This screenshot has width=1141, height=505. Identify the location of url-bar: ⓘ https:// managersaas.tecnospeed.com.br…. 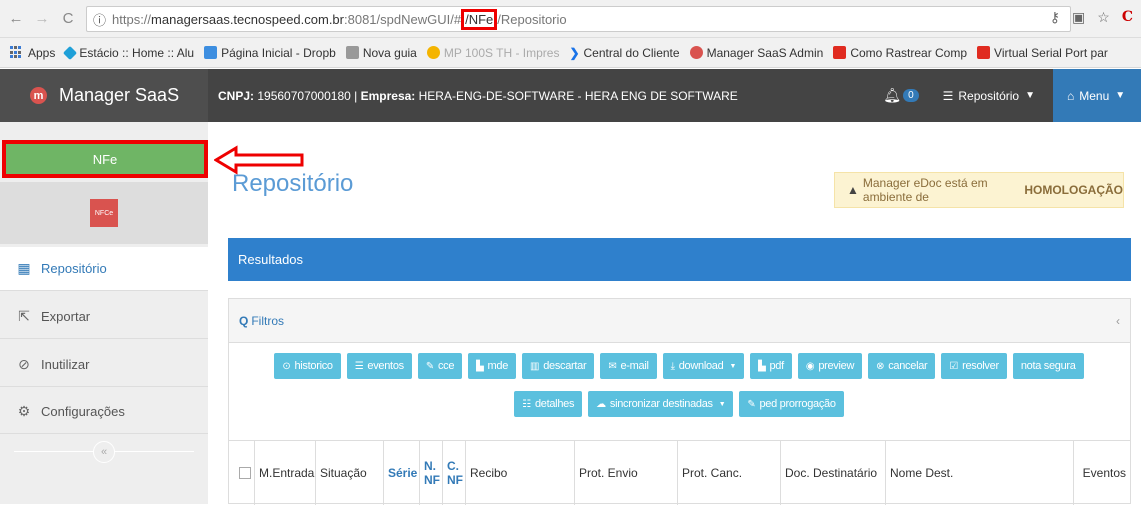
(578, 19).